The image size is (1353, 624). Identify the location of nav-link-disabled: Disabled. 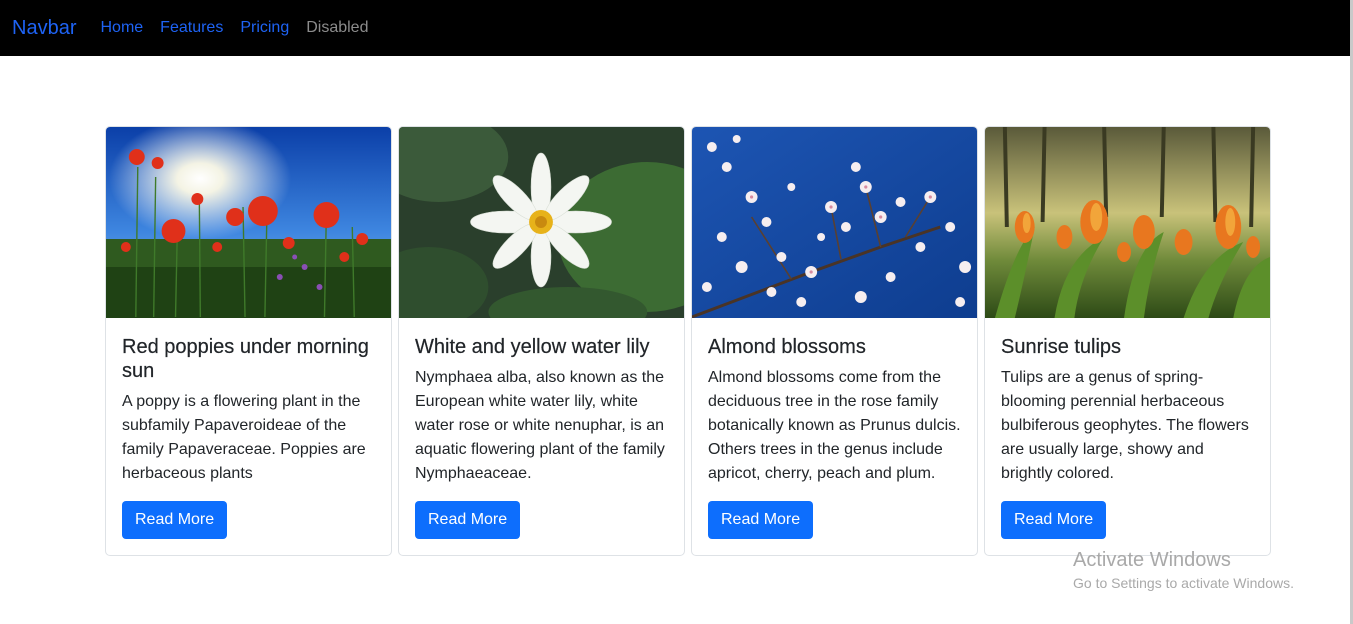
(337, 27).